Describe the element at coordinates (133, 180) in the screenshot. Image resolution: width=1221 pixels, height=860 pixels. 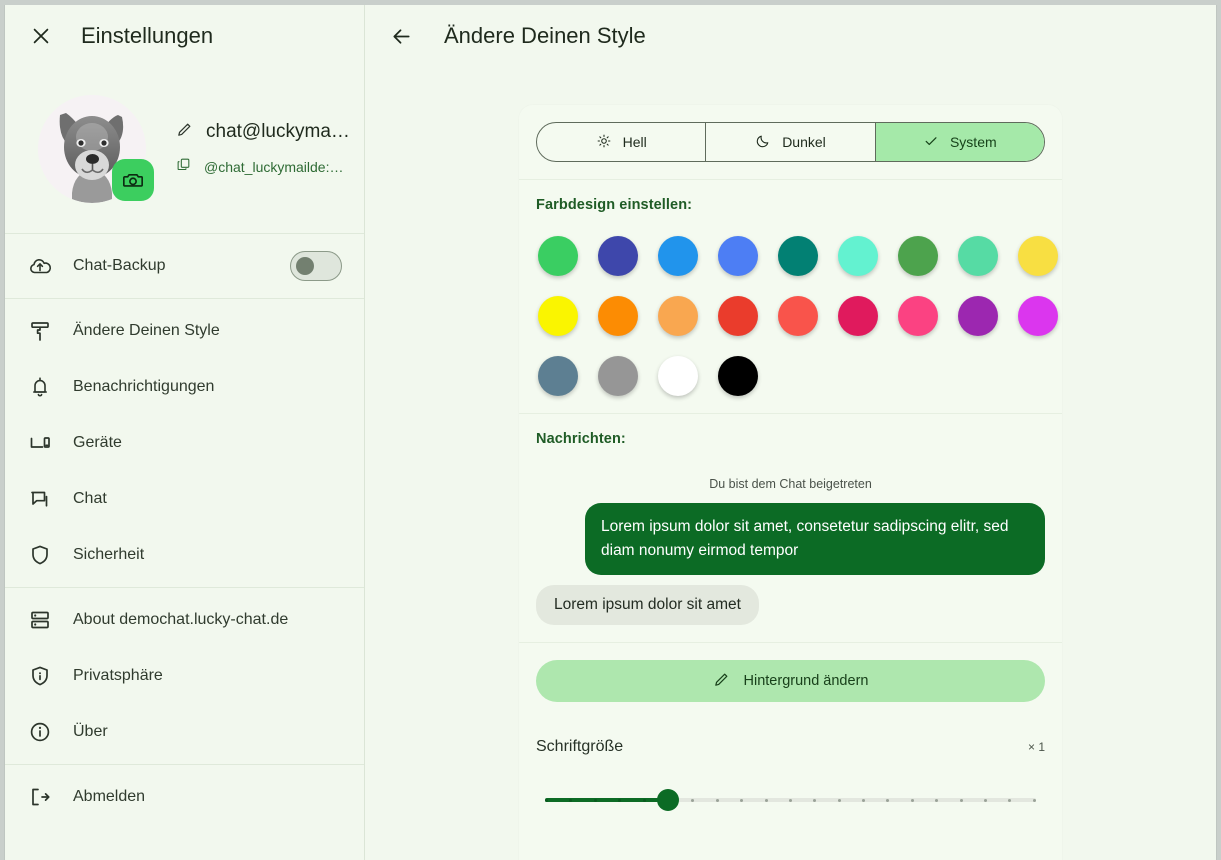
I see `camera-icon` at that location.